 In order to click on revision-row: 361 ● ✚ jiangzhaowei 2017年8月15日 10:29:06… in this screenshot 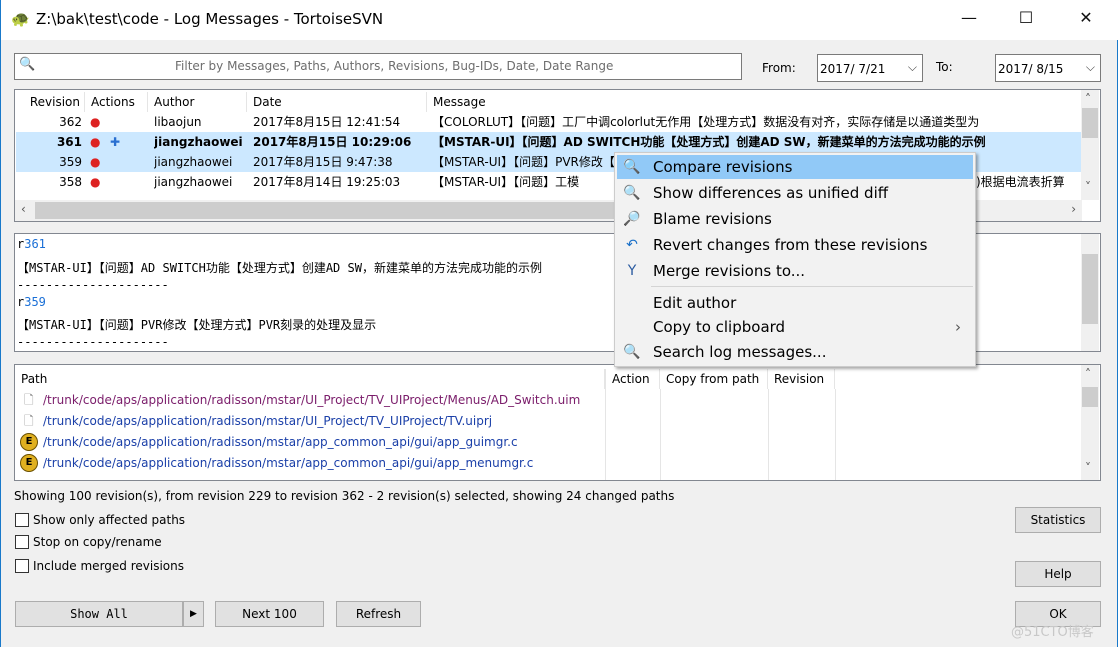, I will do `click(549, 142)`.